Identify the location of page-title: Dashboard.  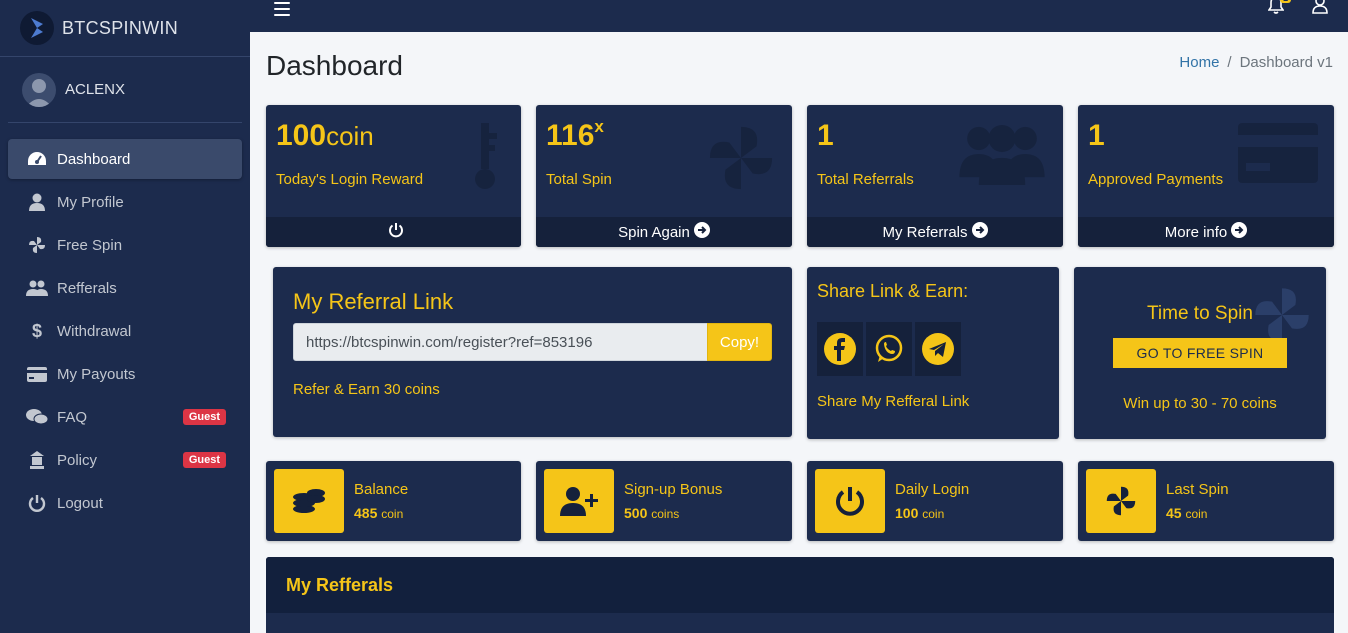
(334, 65).